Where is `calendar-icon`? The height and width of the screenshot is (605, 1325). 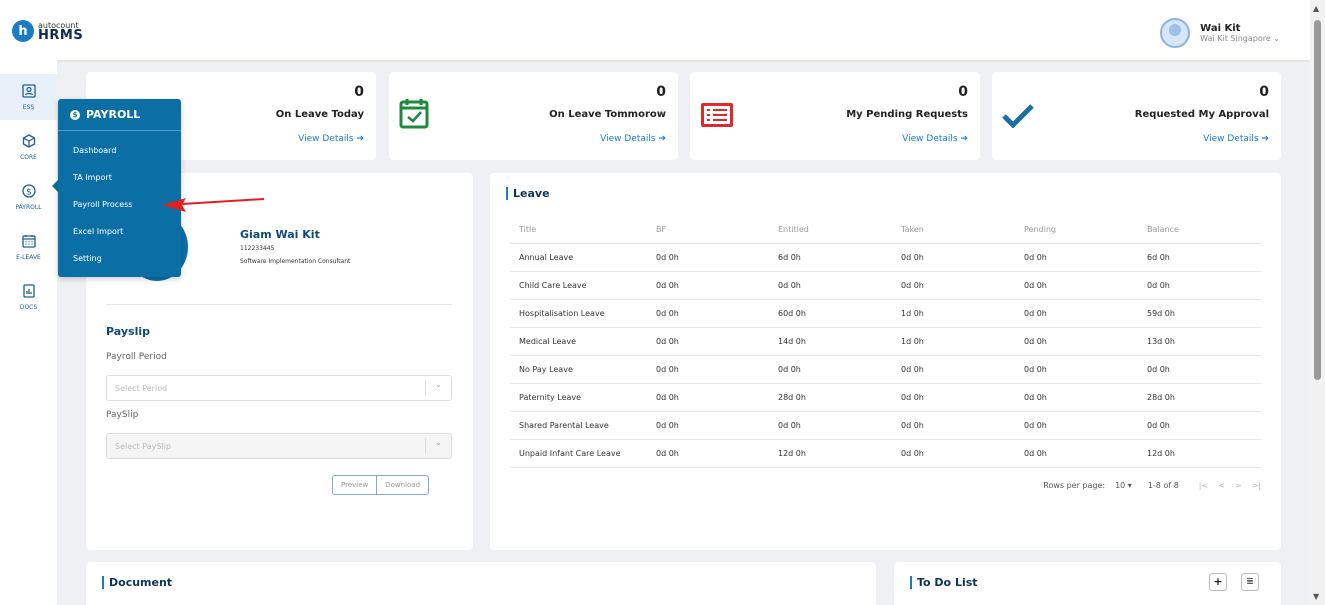
calendar-icon is located at coordinates (28, 243).